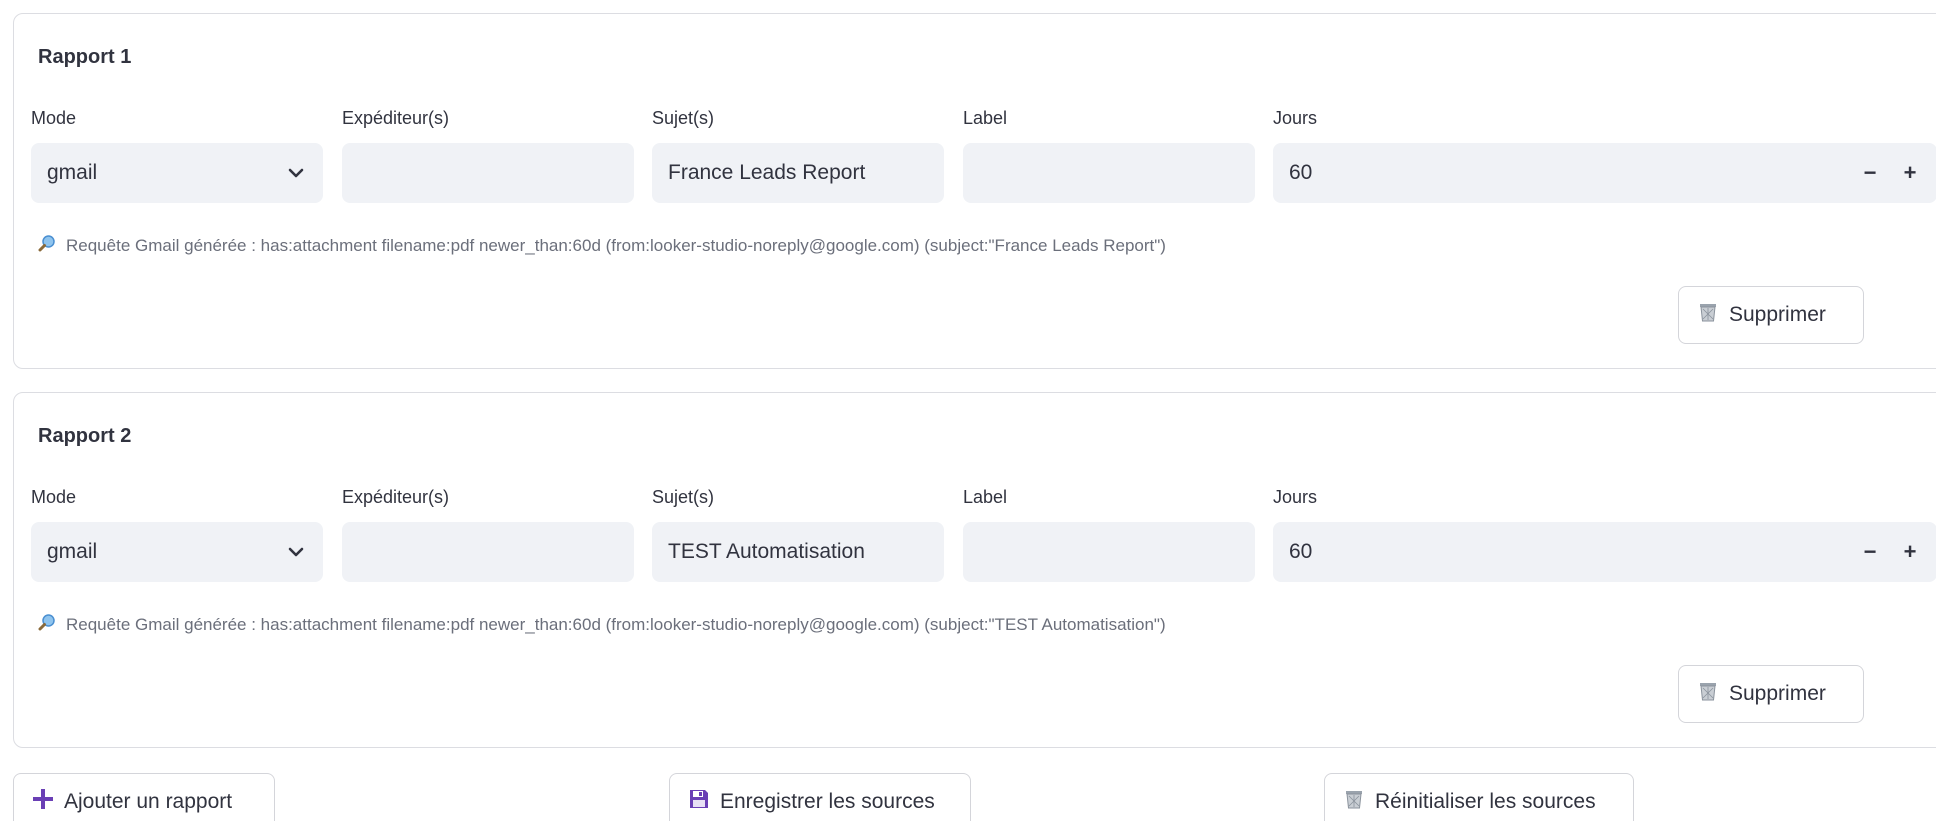 Image resolution: width=1936 pixels, height=821 pixels. I want to click on reset-sources-button: Réinitialiser les sources, so click(1479, 797).